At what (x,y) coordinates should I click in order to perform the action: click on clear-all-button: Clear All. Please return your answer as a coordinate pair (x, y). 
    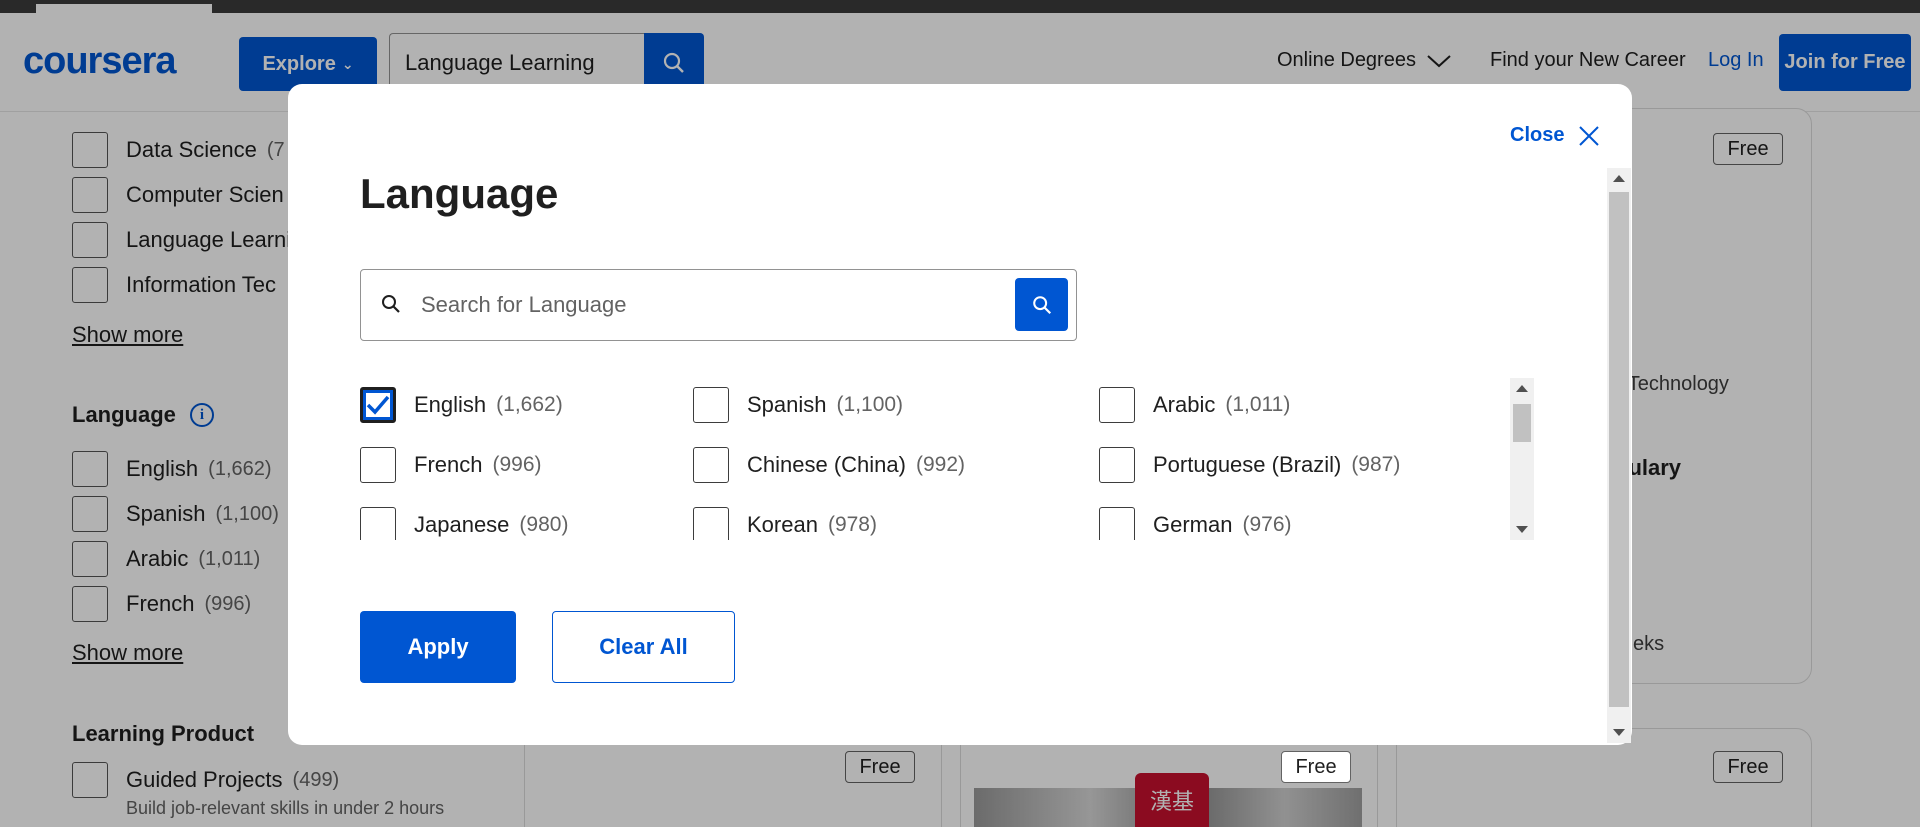
    Looking at the image, I should click on (643, 647).